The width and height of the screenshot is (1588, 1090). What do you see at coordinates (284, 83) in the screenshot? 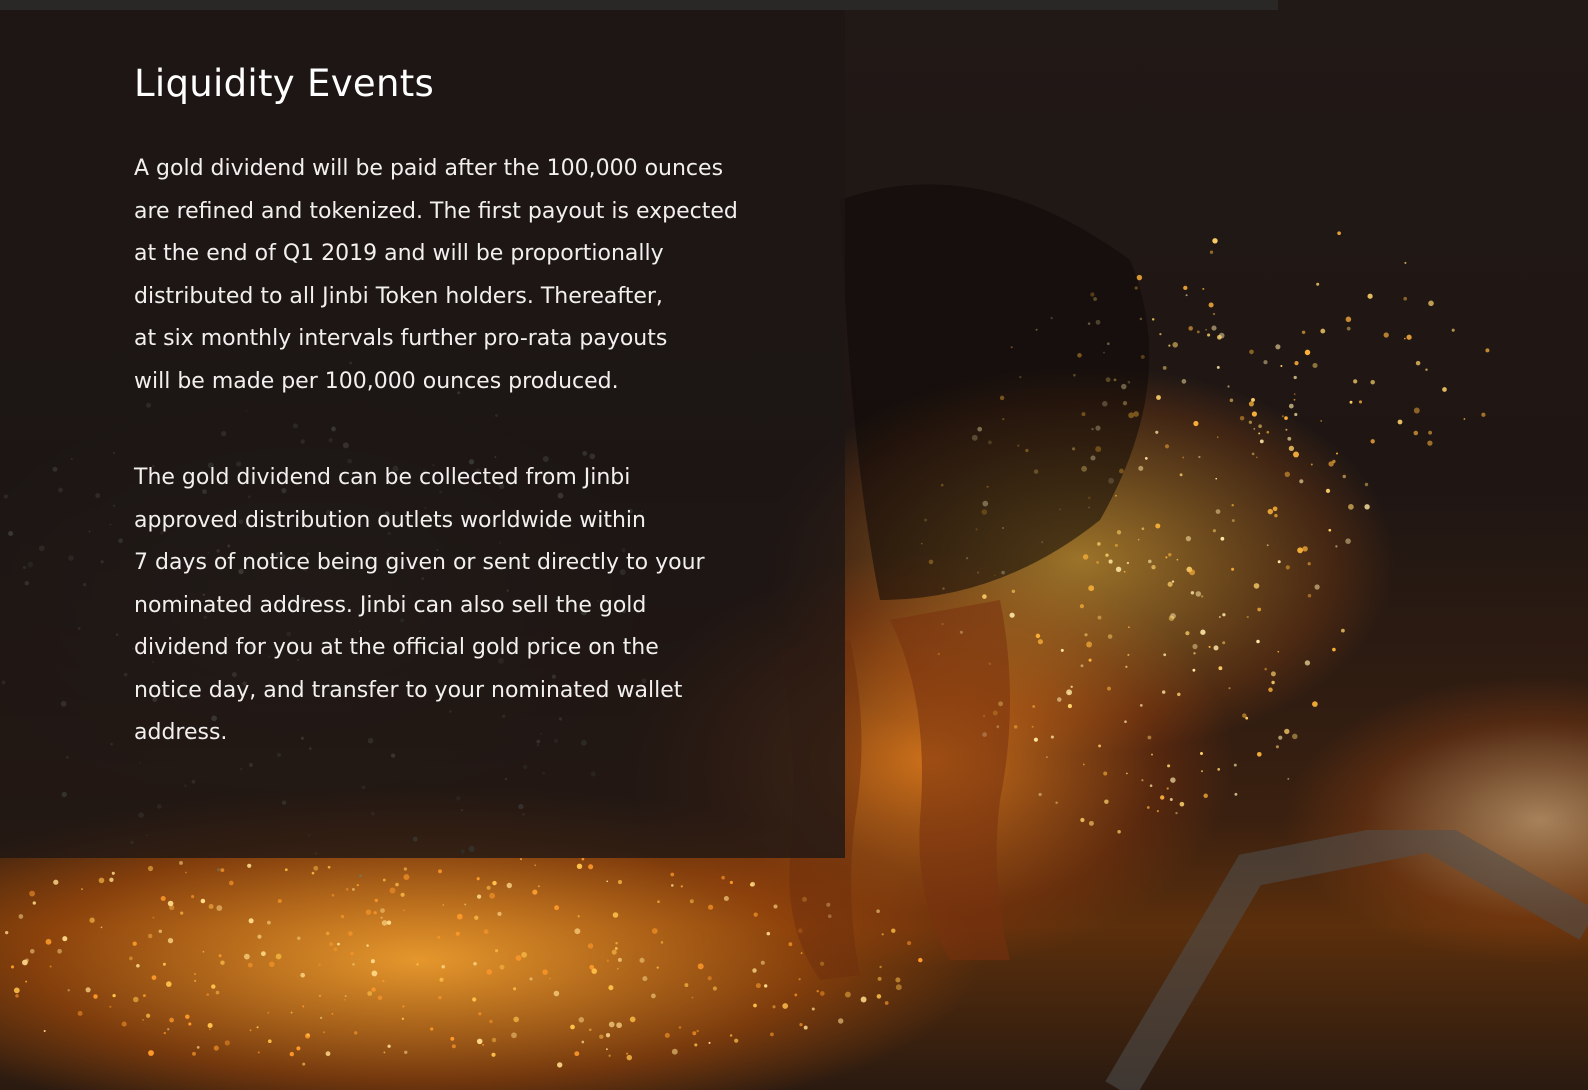
I see `section-title: Liquidity Events` at bounding box center [284, 83].